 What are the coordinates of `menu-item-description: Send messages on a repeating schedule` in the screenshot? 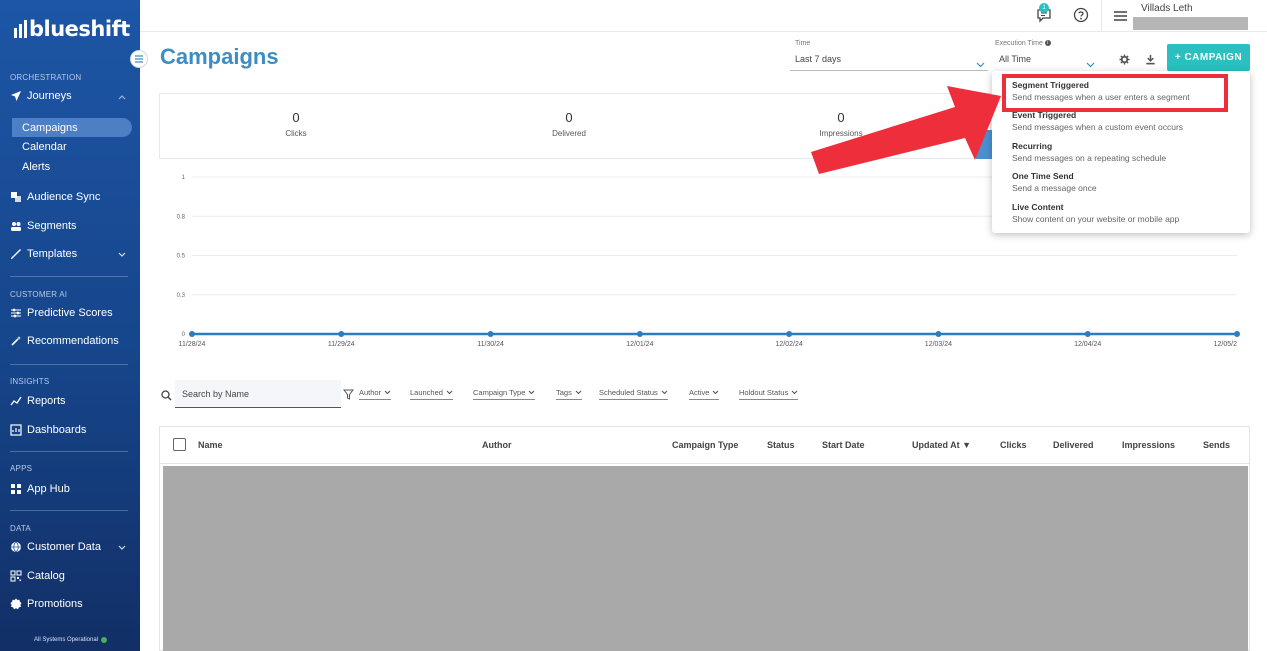 It's located at (1089, 158).